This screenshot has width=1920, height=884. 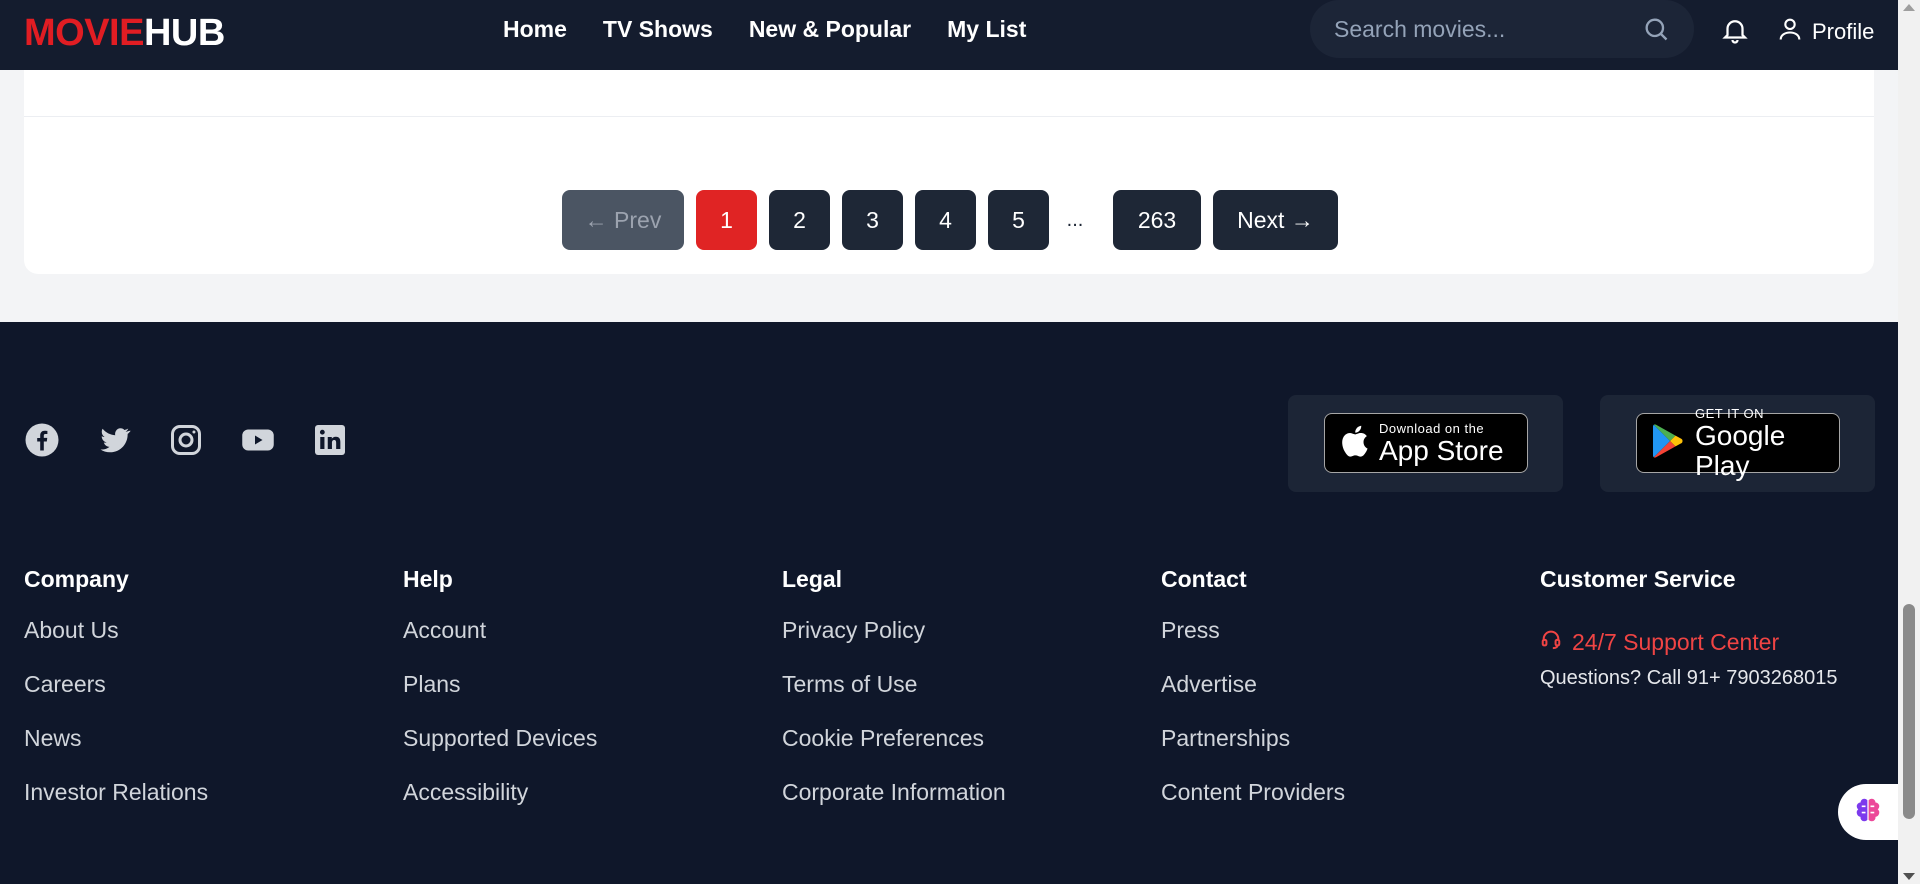 What do you see at coordinates (592, 750) in the screenshot?
I see `footer-link-supported-devices: Supported Devices` at bounding box center [592, 750].